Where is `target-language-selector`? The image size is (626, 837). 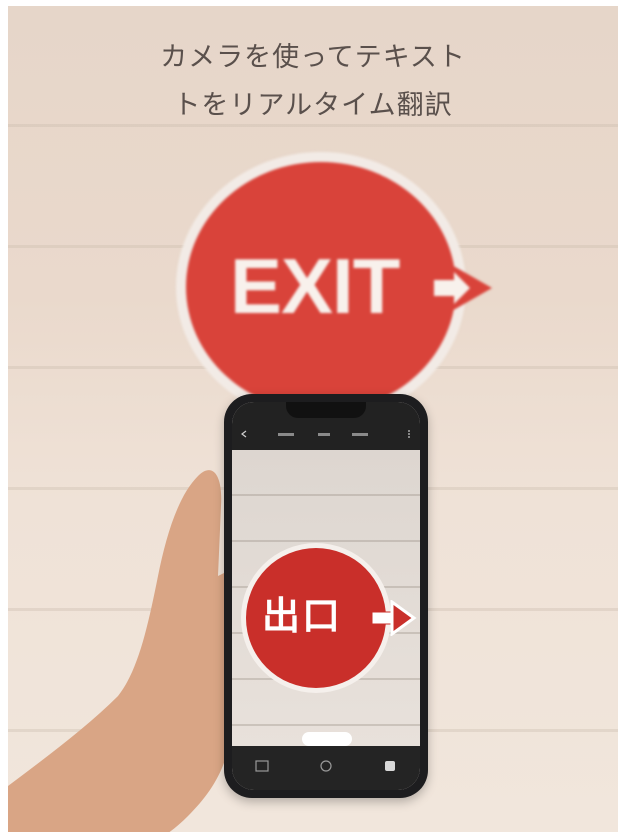 target-language-selector is located at coordinates (360, 434).